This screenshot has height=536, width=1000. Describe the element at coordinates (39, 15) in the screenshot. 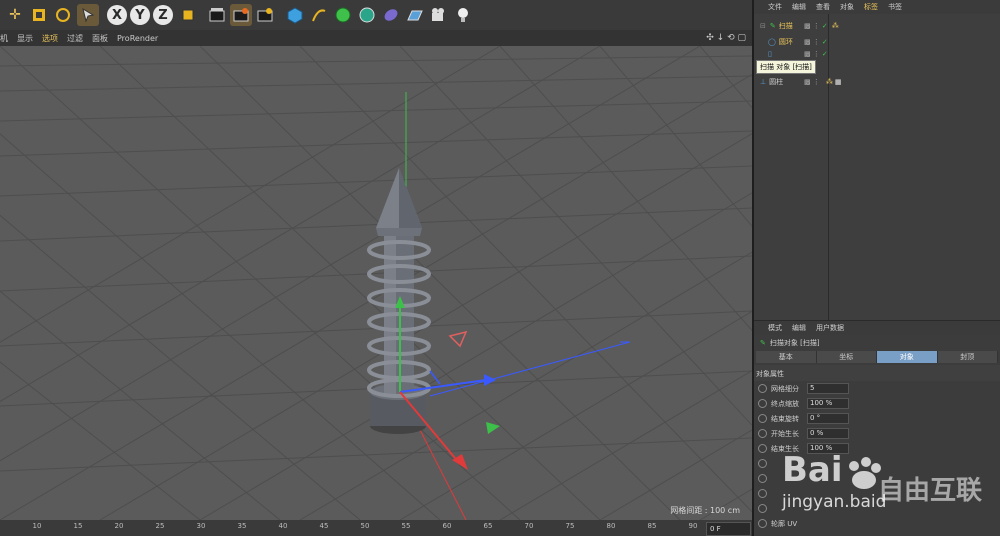

I see `scale-tool-icon` at that location.